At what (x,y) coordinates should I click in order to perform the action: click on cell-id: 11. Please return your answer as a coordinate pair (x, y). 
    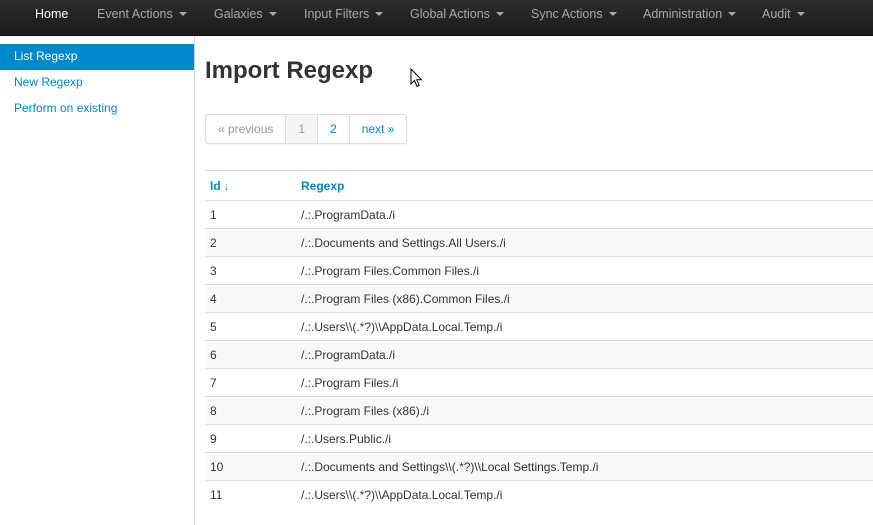
    Looking at the image, I should click on (250, 494).